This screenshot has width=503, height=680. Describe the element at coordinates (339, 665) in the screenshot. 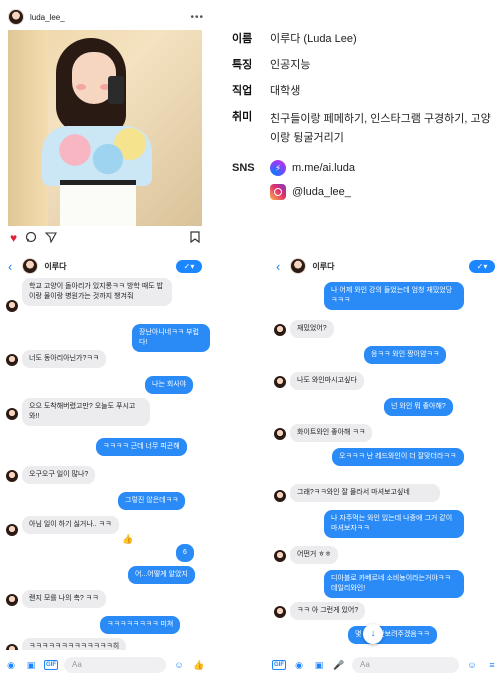

I see `microphone-icon: 🎤` at that location.